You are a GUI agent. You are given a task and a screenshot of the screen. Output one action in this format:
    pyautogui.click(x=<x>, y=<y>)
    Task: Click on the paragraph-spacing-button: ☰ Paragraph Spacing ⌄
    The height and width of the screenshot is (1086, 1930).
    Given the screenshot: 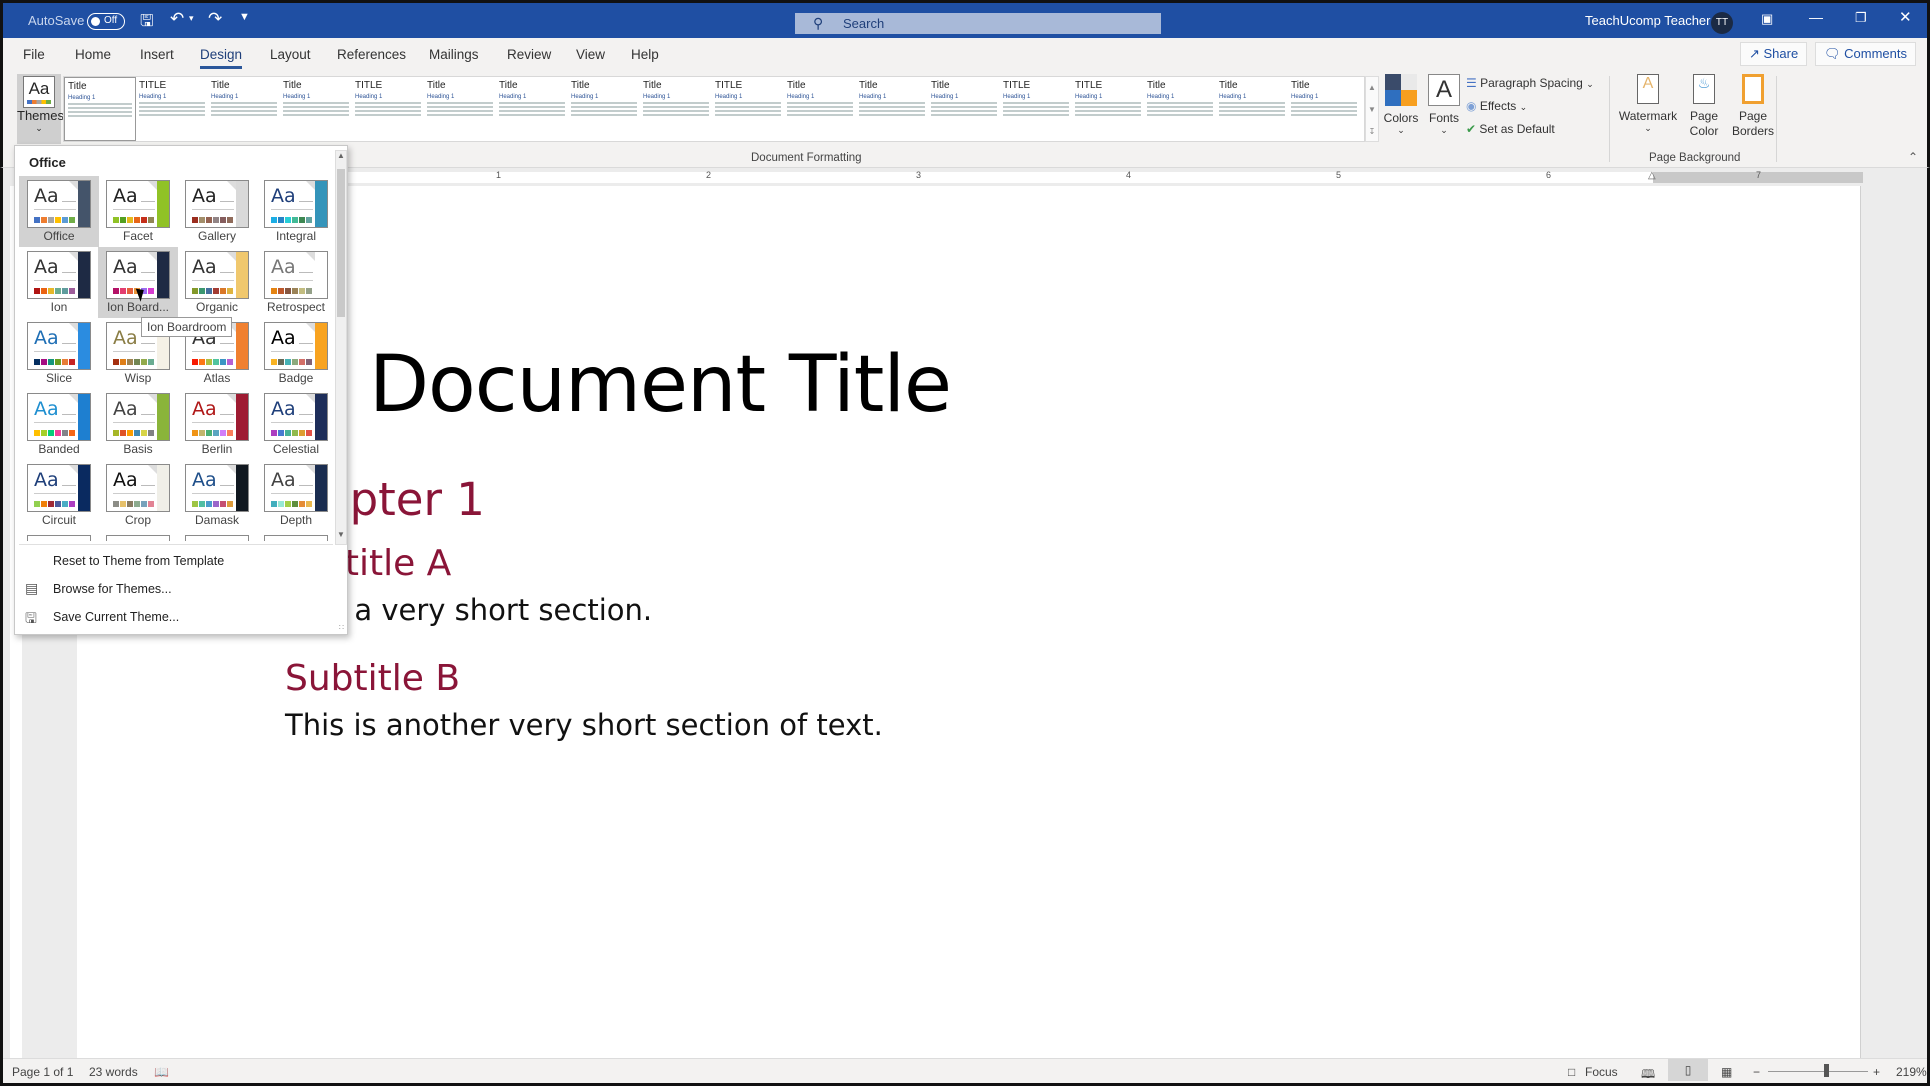 What is the action you would take?
    pyautogui.click(x=1530, y=83)
    